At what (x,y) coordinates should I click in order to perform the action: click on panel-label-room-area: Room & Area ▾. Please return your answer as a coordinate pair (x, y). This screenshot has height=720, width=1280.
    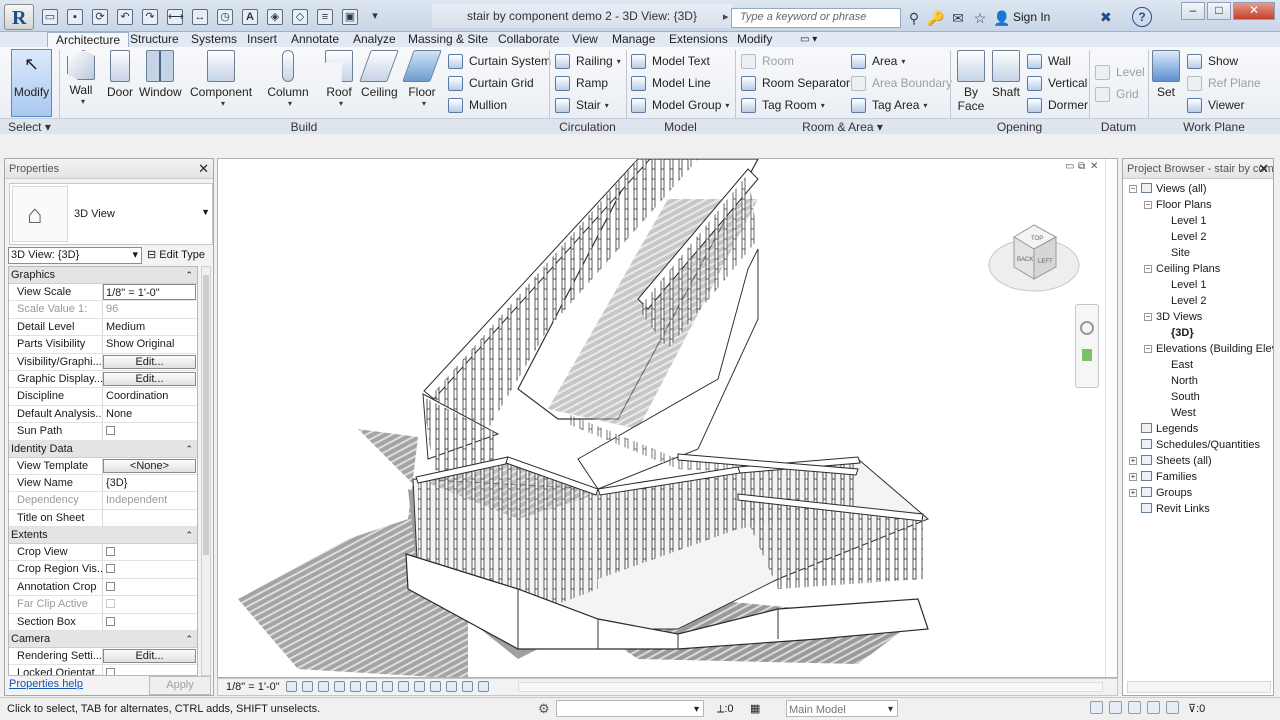
    Looking at the image, I should click on (842, 127).